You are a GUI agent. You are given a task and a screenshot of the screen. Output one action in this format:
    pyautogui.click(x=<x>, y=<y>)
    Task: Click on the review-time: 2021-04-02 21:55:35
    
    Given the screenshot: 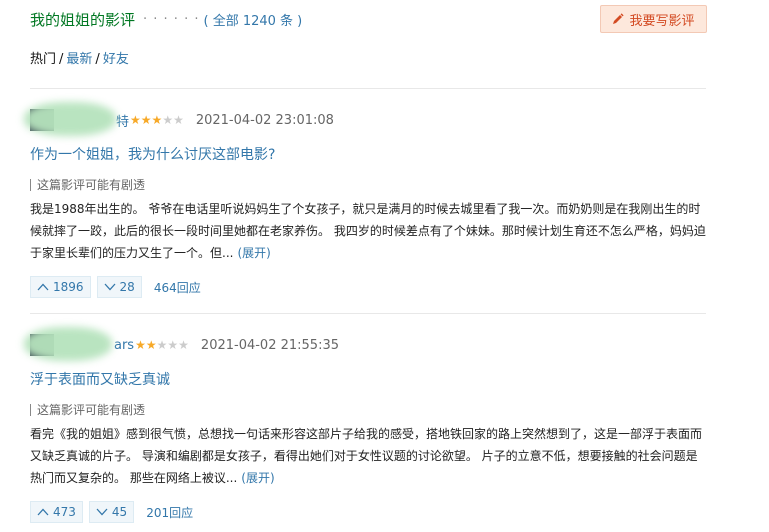 What is the action you would take?
    pyautogui.click(x=270, y=345)
    